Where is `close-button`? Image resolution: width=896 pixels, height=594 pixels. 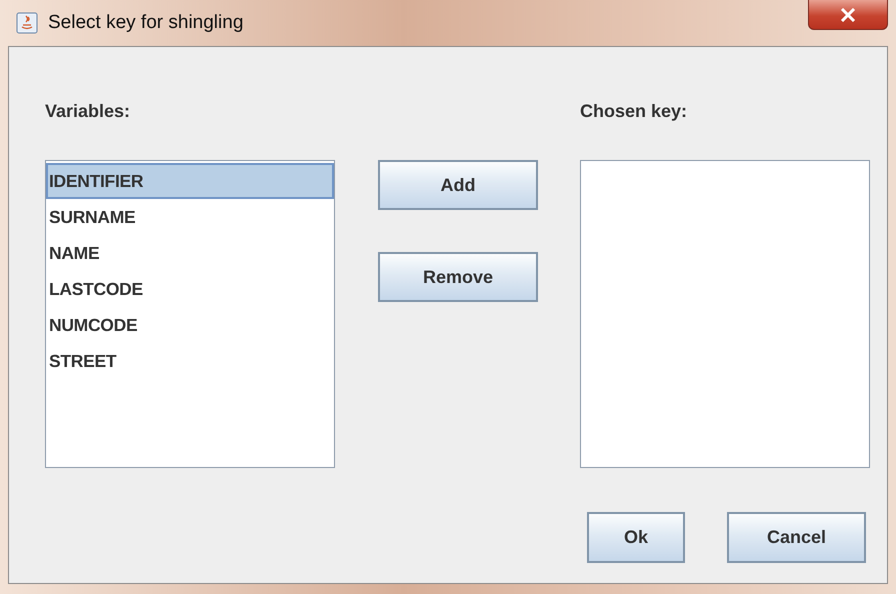
close-button is located at coordinates (848, 15).